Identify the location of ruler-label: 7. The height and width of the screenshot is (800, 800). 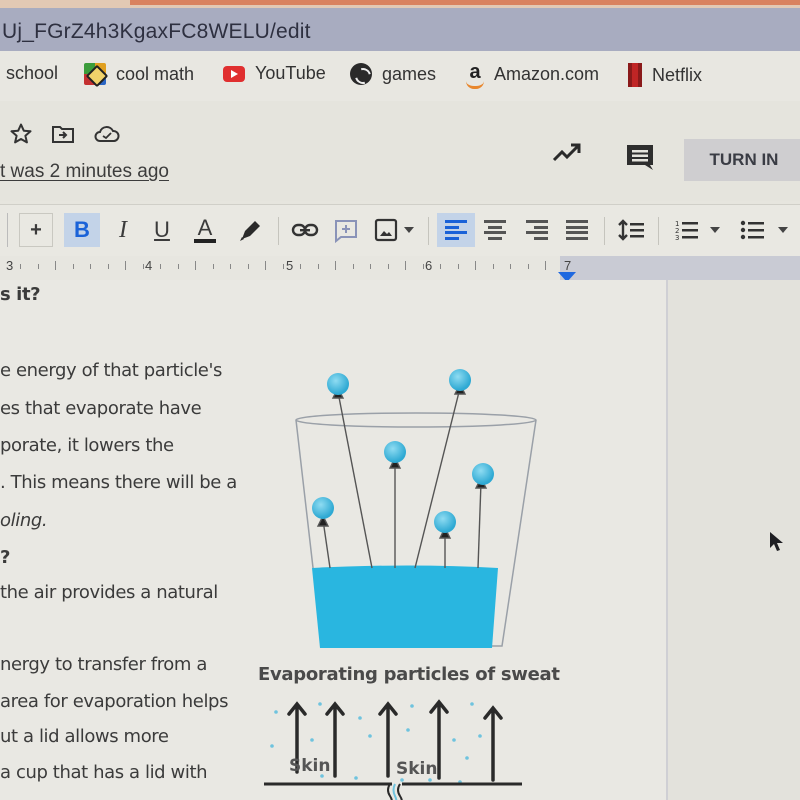
(568, 265).